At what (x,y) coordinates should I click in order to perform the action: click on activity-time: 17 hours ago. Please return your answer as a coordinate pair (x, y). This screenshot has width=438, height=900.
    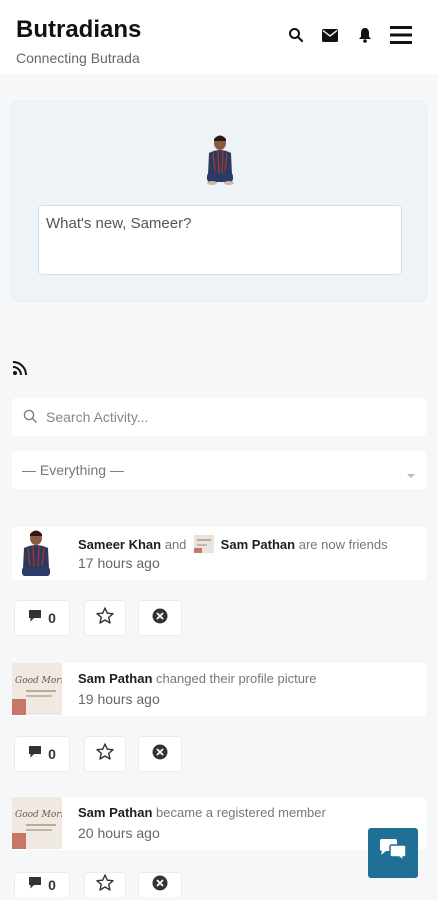
    Looking at the image, I should click on (119, 563).